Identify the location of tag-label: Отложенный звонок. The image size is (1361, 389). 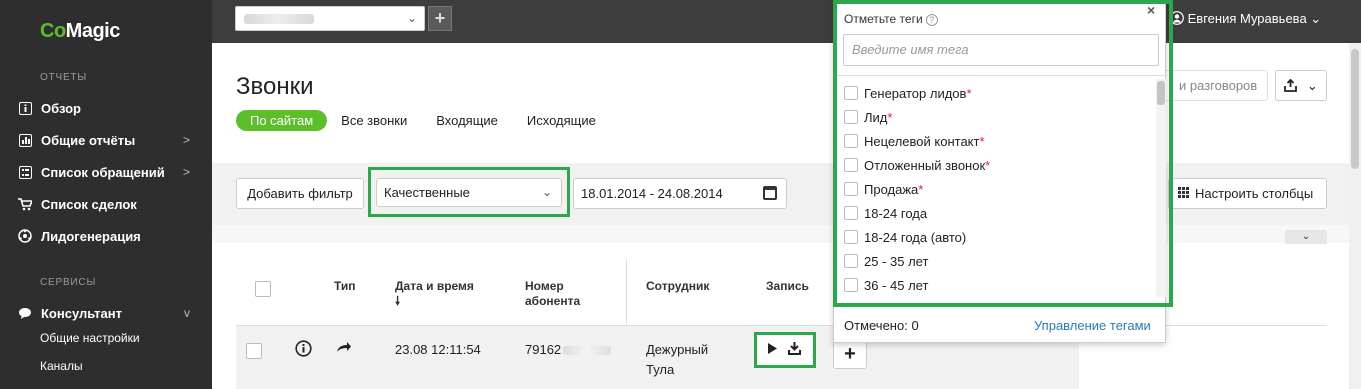
(925, 165).